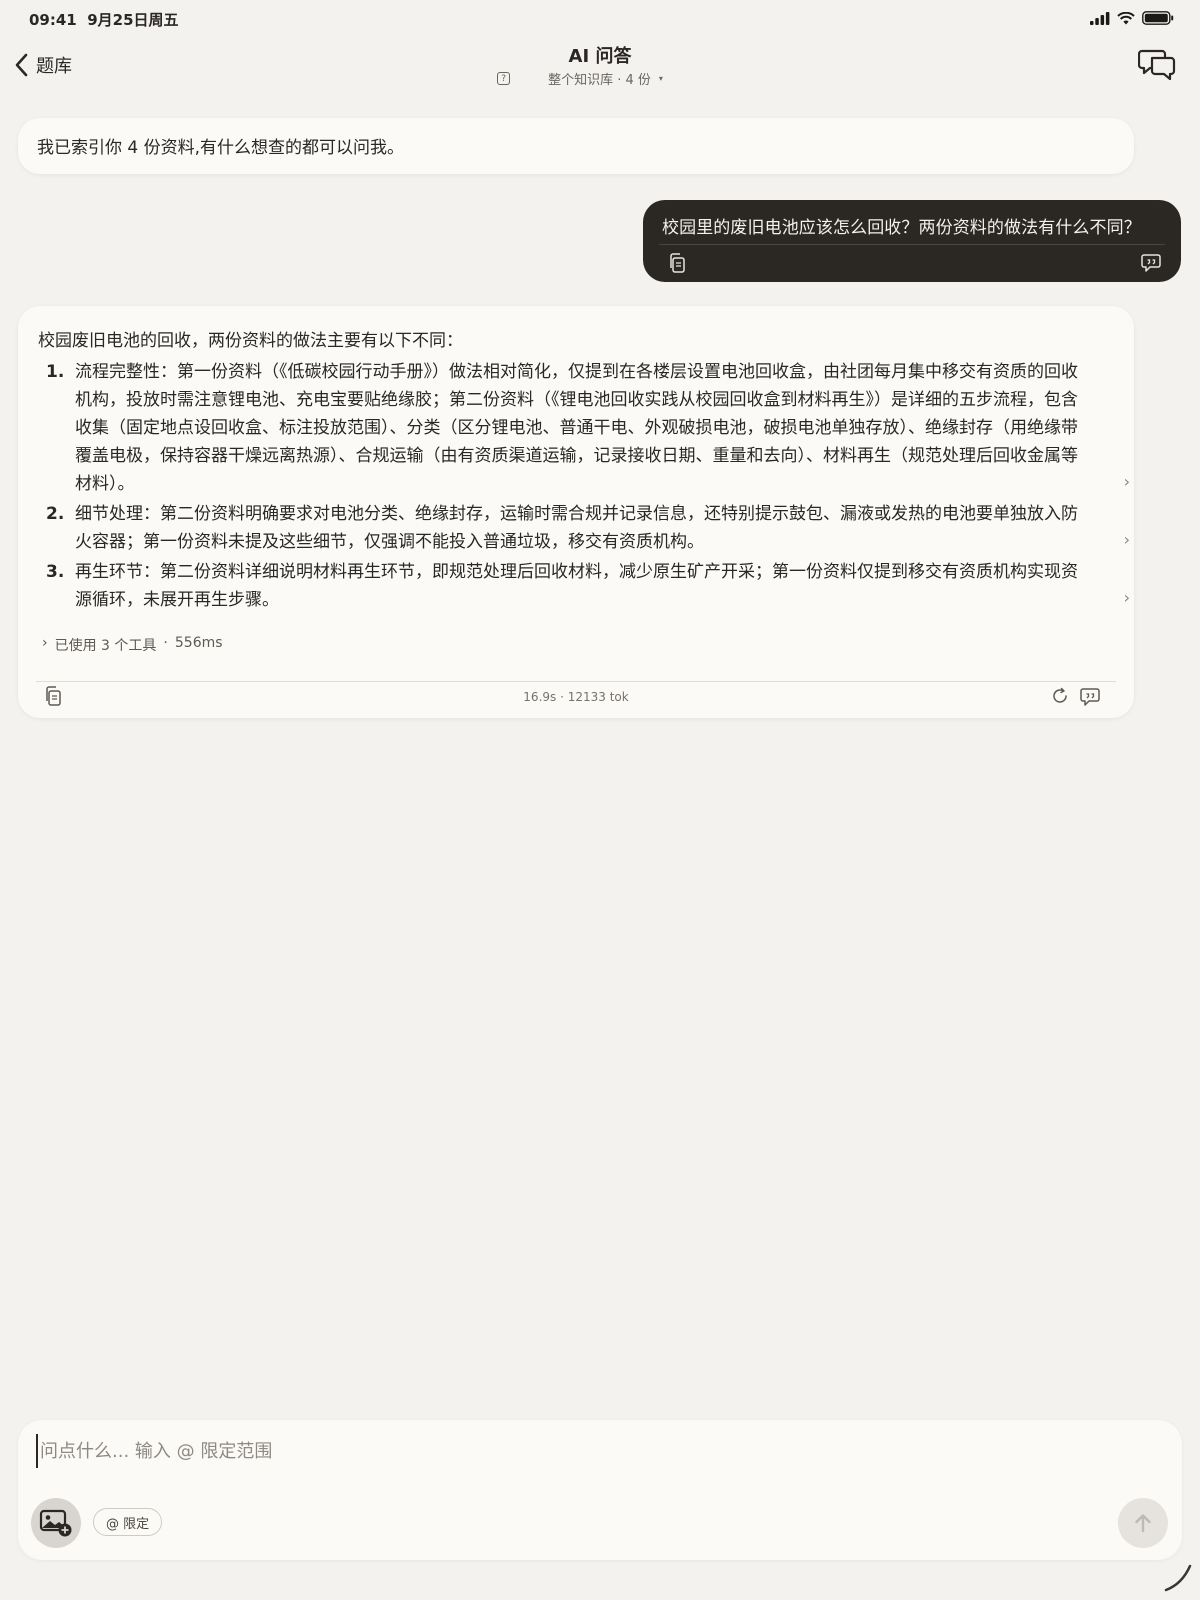 Image resolution: width=1200 pixels, height=1600 pixels. I want to click on scope-selector: ? 整个知识库 · 4 份 ▾, so click(600, 78).